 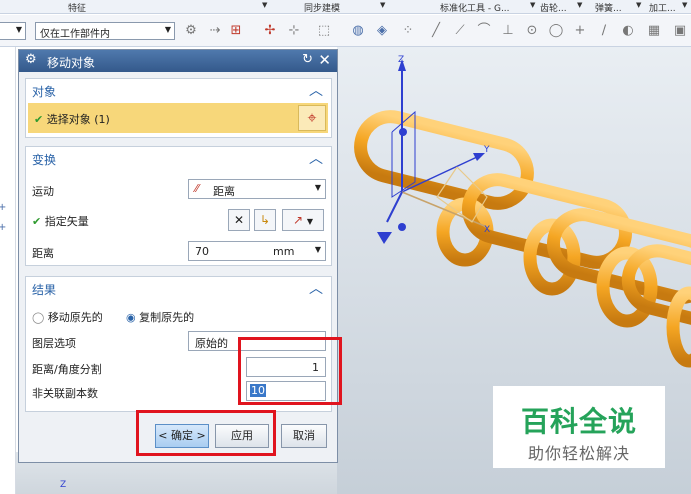 What do you see at coordinates (628, 31) in the screenshot?
I see `face-icon: ◐` at bounding box center [628, 31].